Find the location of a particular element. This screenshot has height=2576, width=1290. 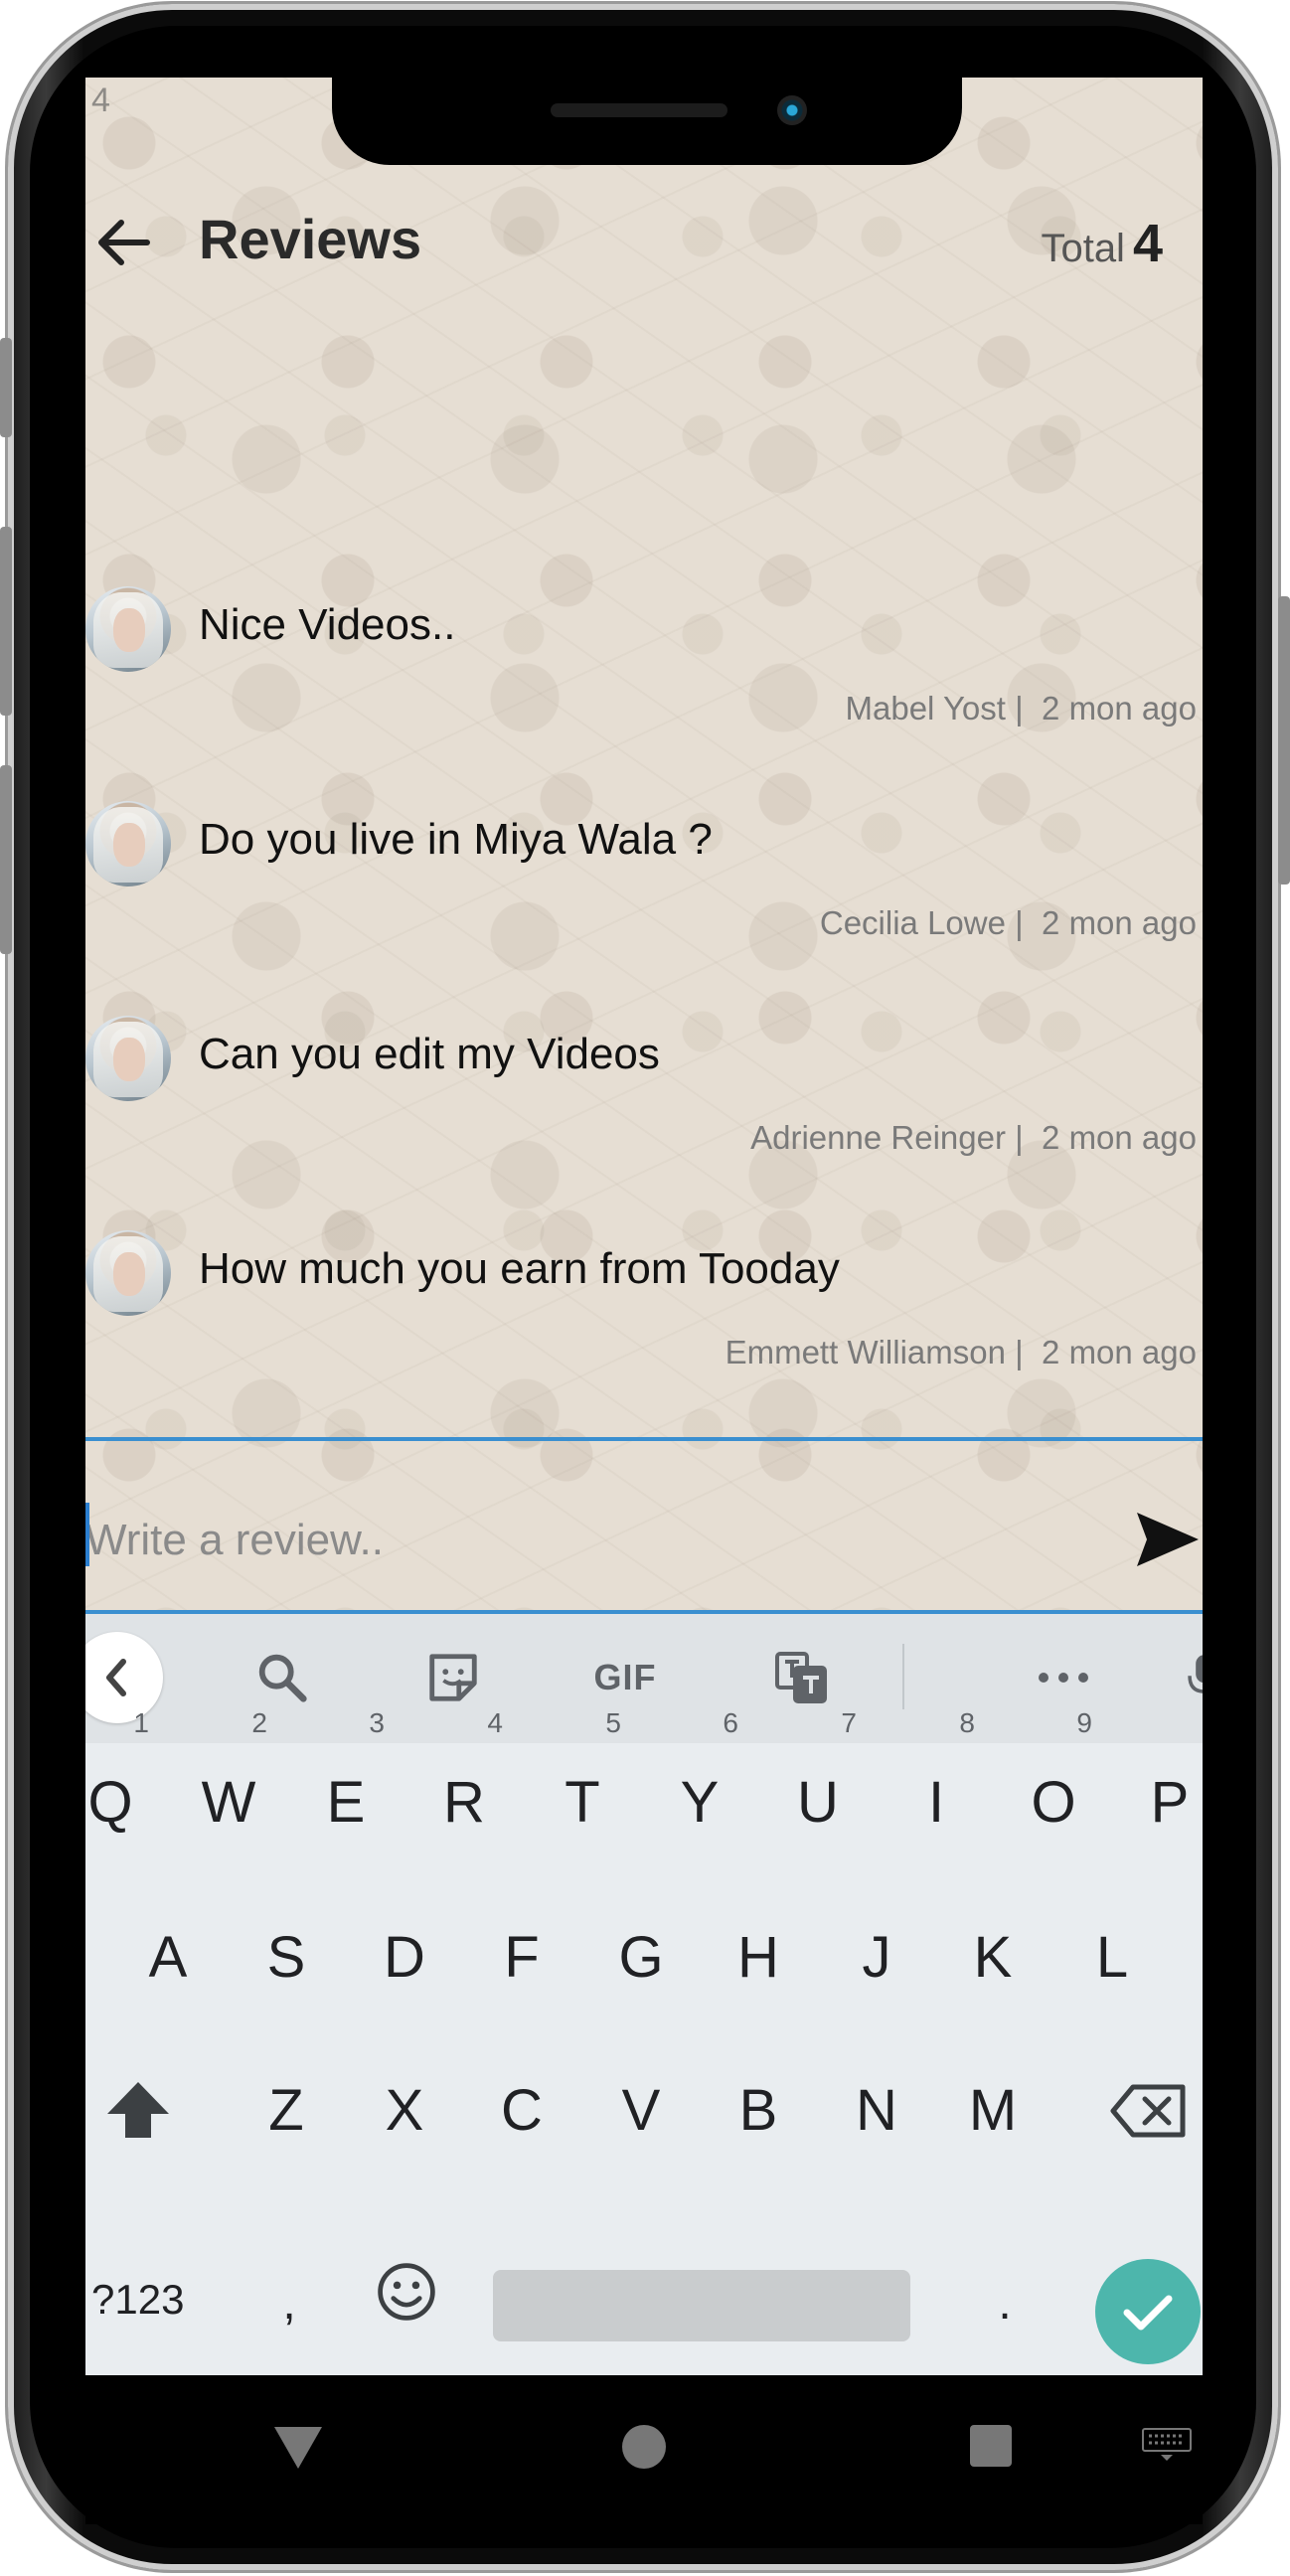

recents-square-icon is located at coordinates (991, 2446).